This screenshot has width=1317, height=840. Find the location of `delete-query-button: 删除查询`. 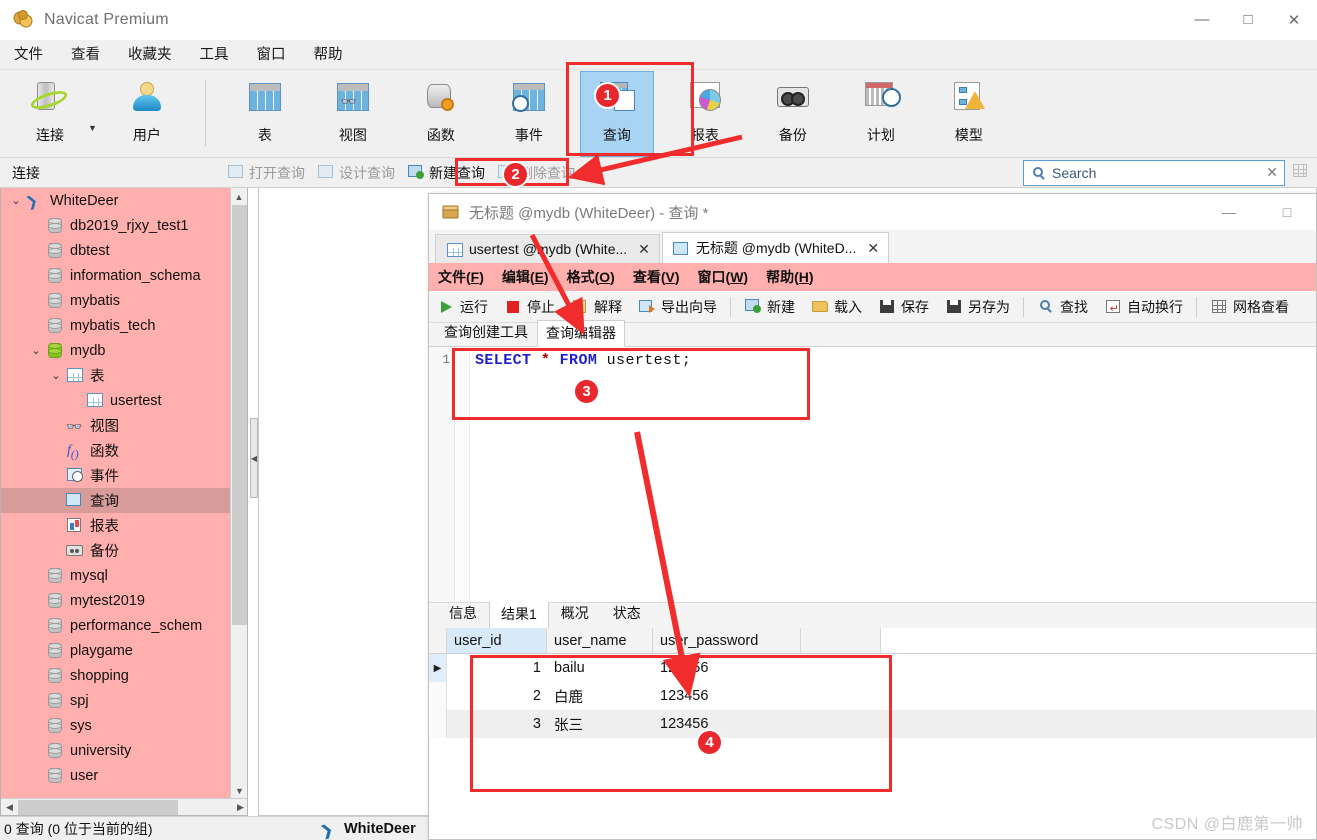

delete-query-button: 删除查询 is located at coordinates (536, 173).